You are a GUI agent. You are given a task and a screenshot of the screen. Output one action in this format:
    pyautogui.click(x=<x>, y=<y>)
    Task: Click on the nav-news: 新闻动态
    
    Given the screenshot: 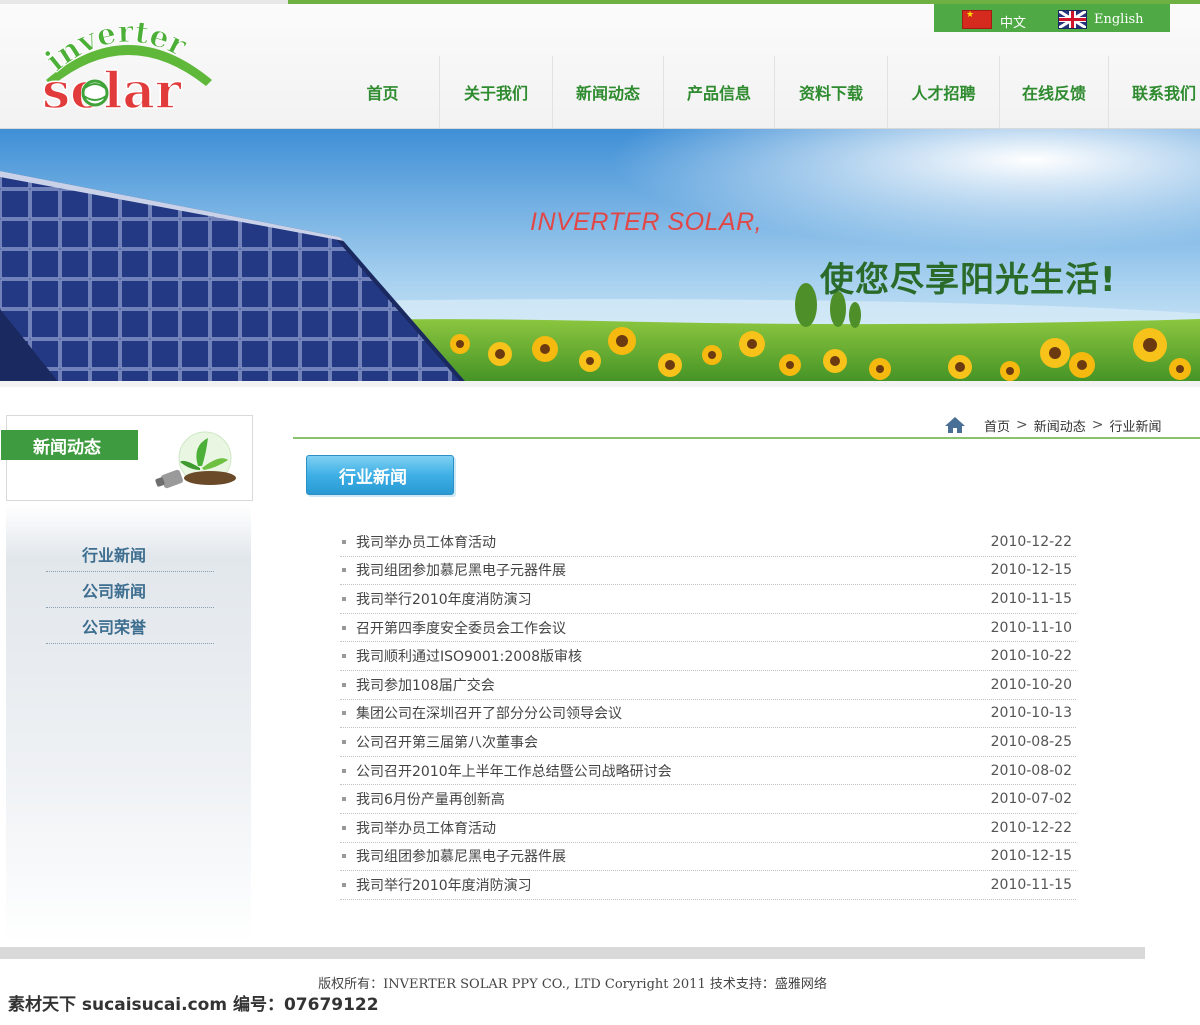 What is the action you would take?
    pyautogui.click(x=608, y=92)
    